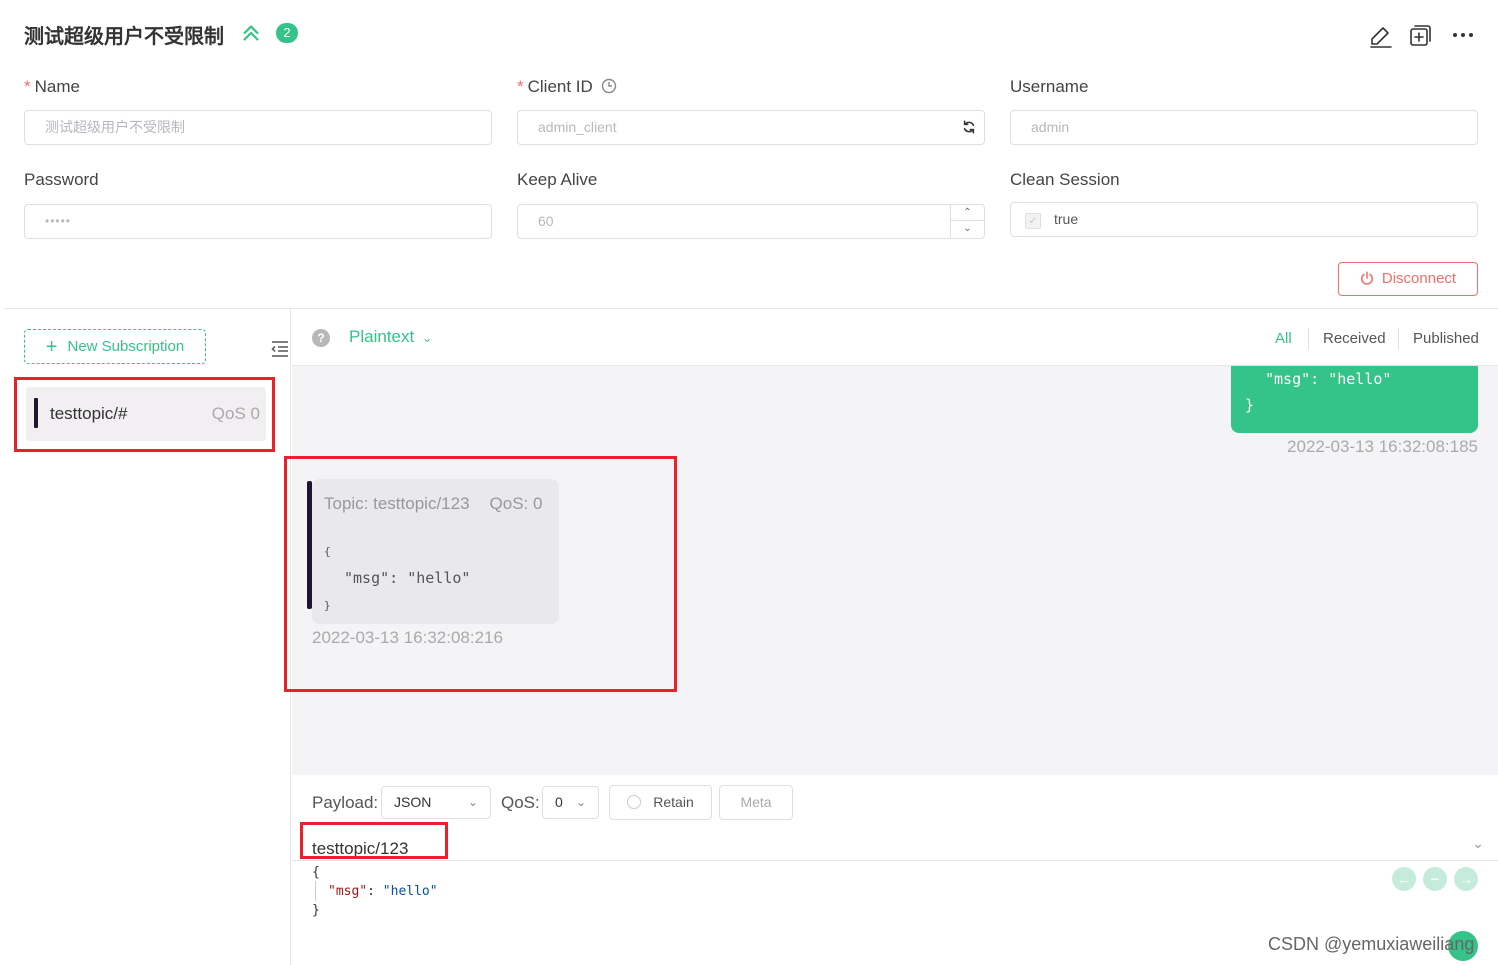 Image resolution: width=1498 pixels, height=965 pixels. Describe the element at coordinates (1420, 36) in the screenshot. I see `new-window-icon` at that location.